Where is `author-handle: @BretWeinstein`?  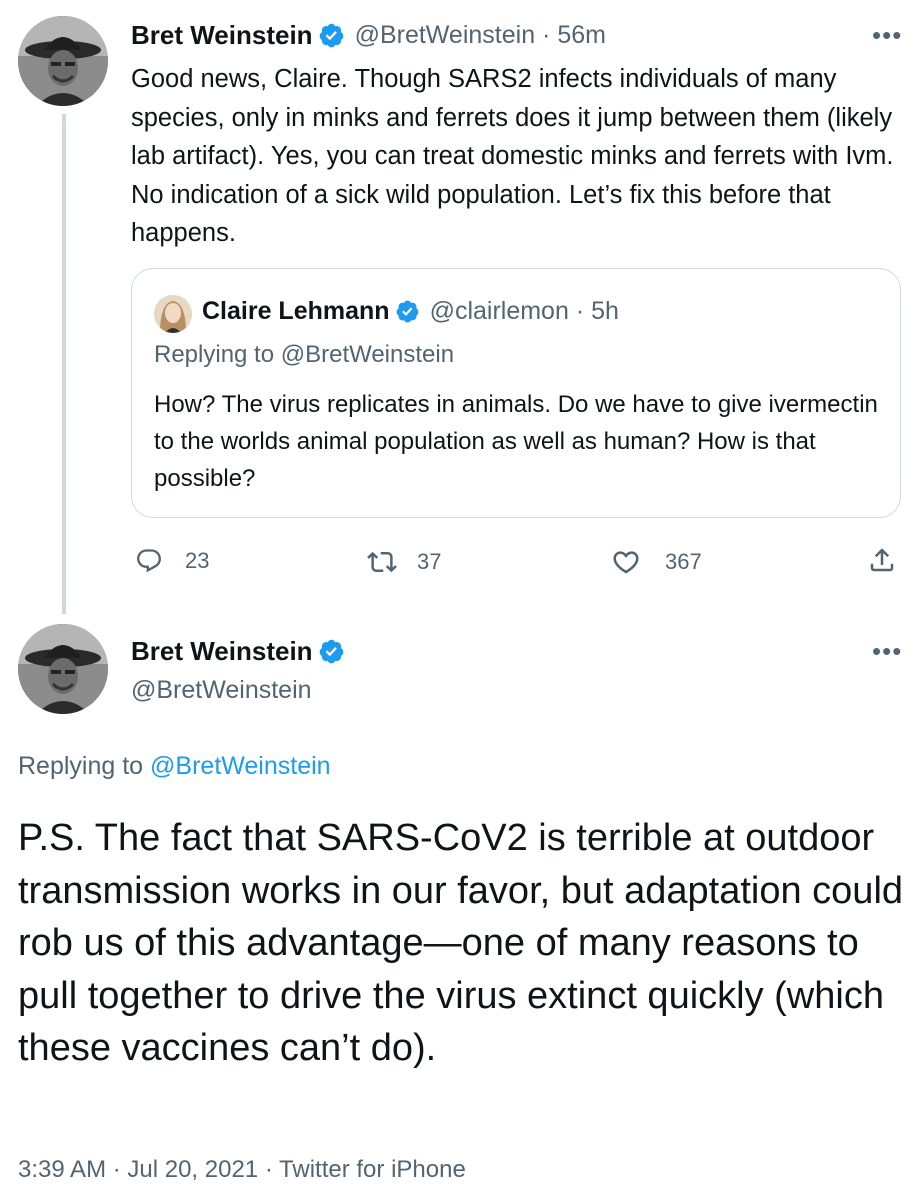
author-handle: @BretWeinstein is located at coordinates (221, 690).